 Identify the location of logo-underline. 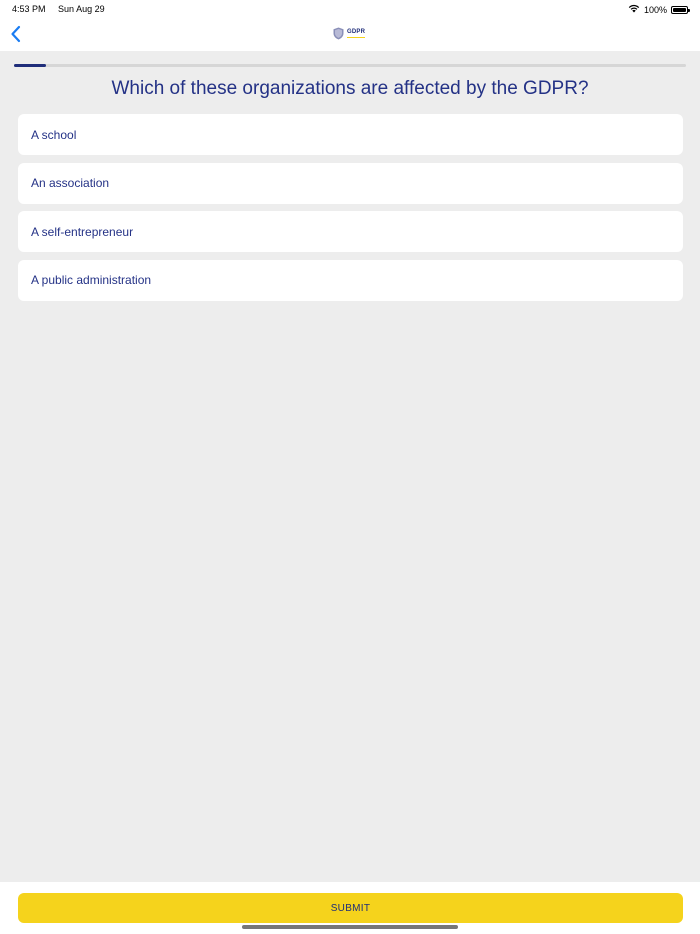
(356, 37).